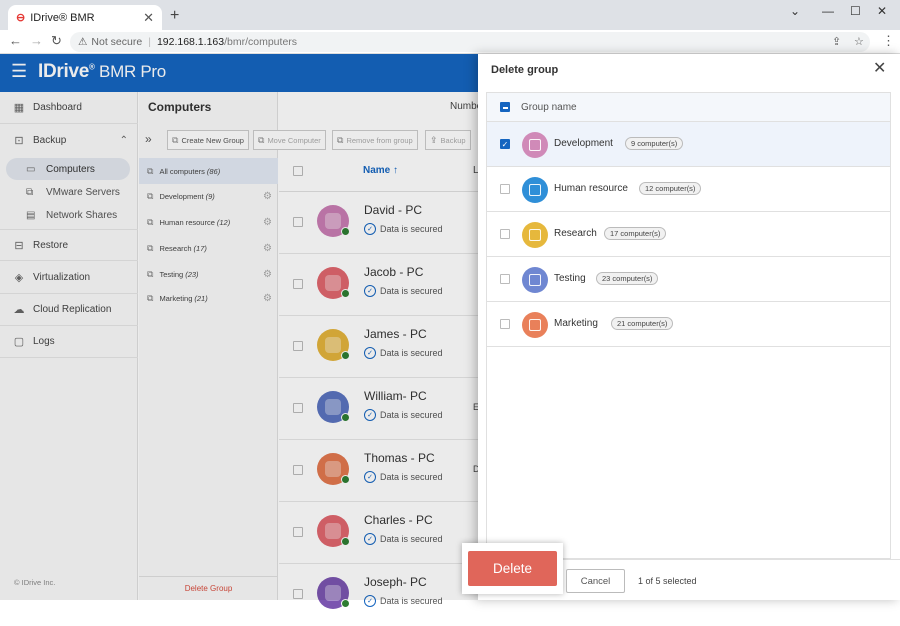  What do you see at coordinates (688, 324) in the screenshot?
I see `group-row-marketing: Marketing 21 computer(s)` at bounding box center [688, 324].